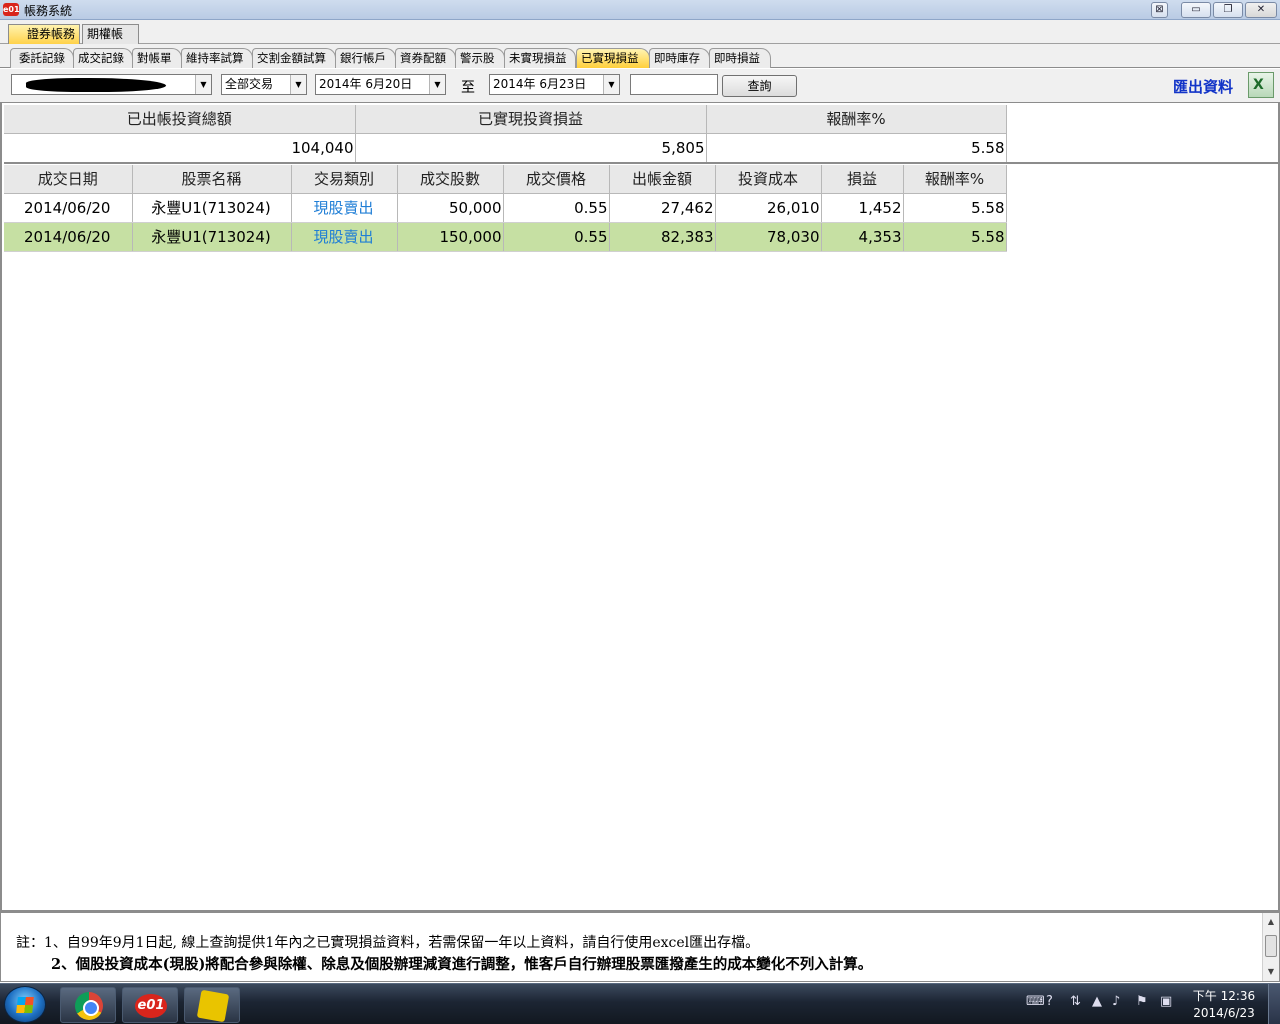 The height and width of the screenshot is (1024, 1280). I want to click on app-logo-icon: e01, so click(11, 9).